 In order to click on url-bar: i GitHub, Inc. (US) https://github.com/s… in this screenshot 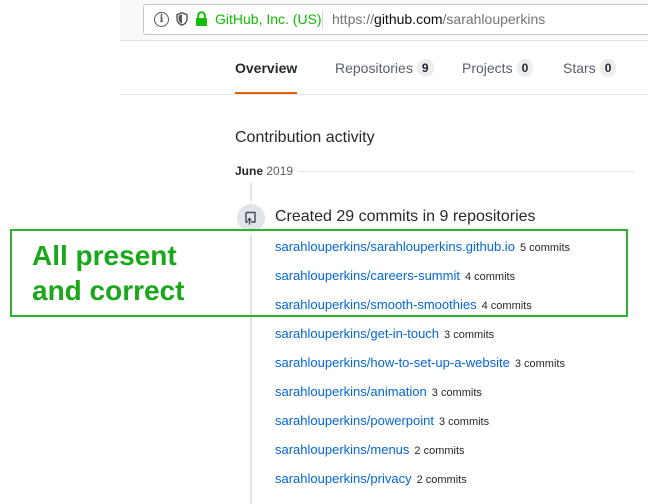, I will do `click(395, 19)`.